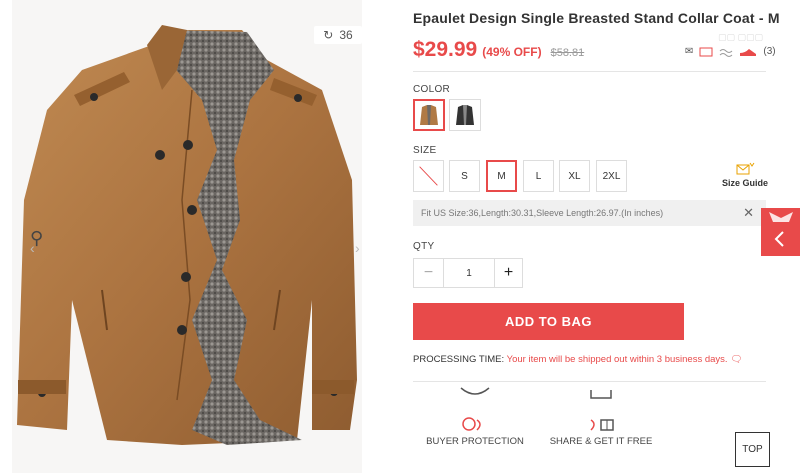 This screenshot has height=473, width=800. What do you see at coordinates (475, 441) in the screenshot?
I see `buyer-protection-label: BUYER PROTECTION` at bounding box center [475, 441].